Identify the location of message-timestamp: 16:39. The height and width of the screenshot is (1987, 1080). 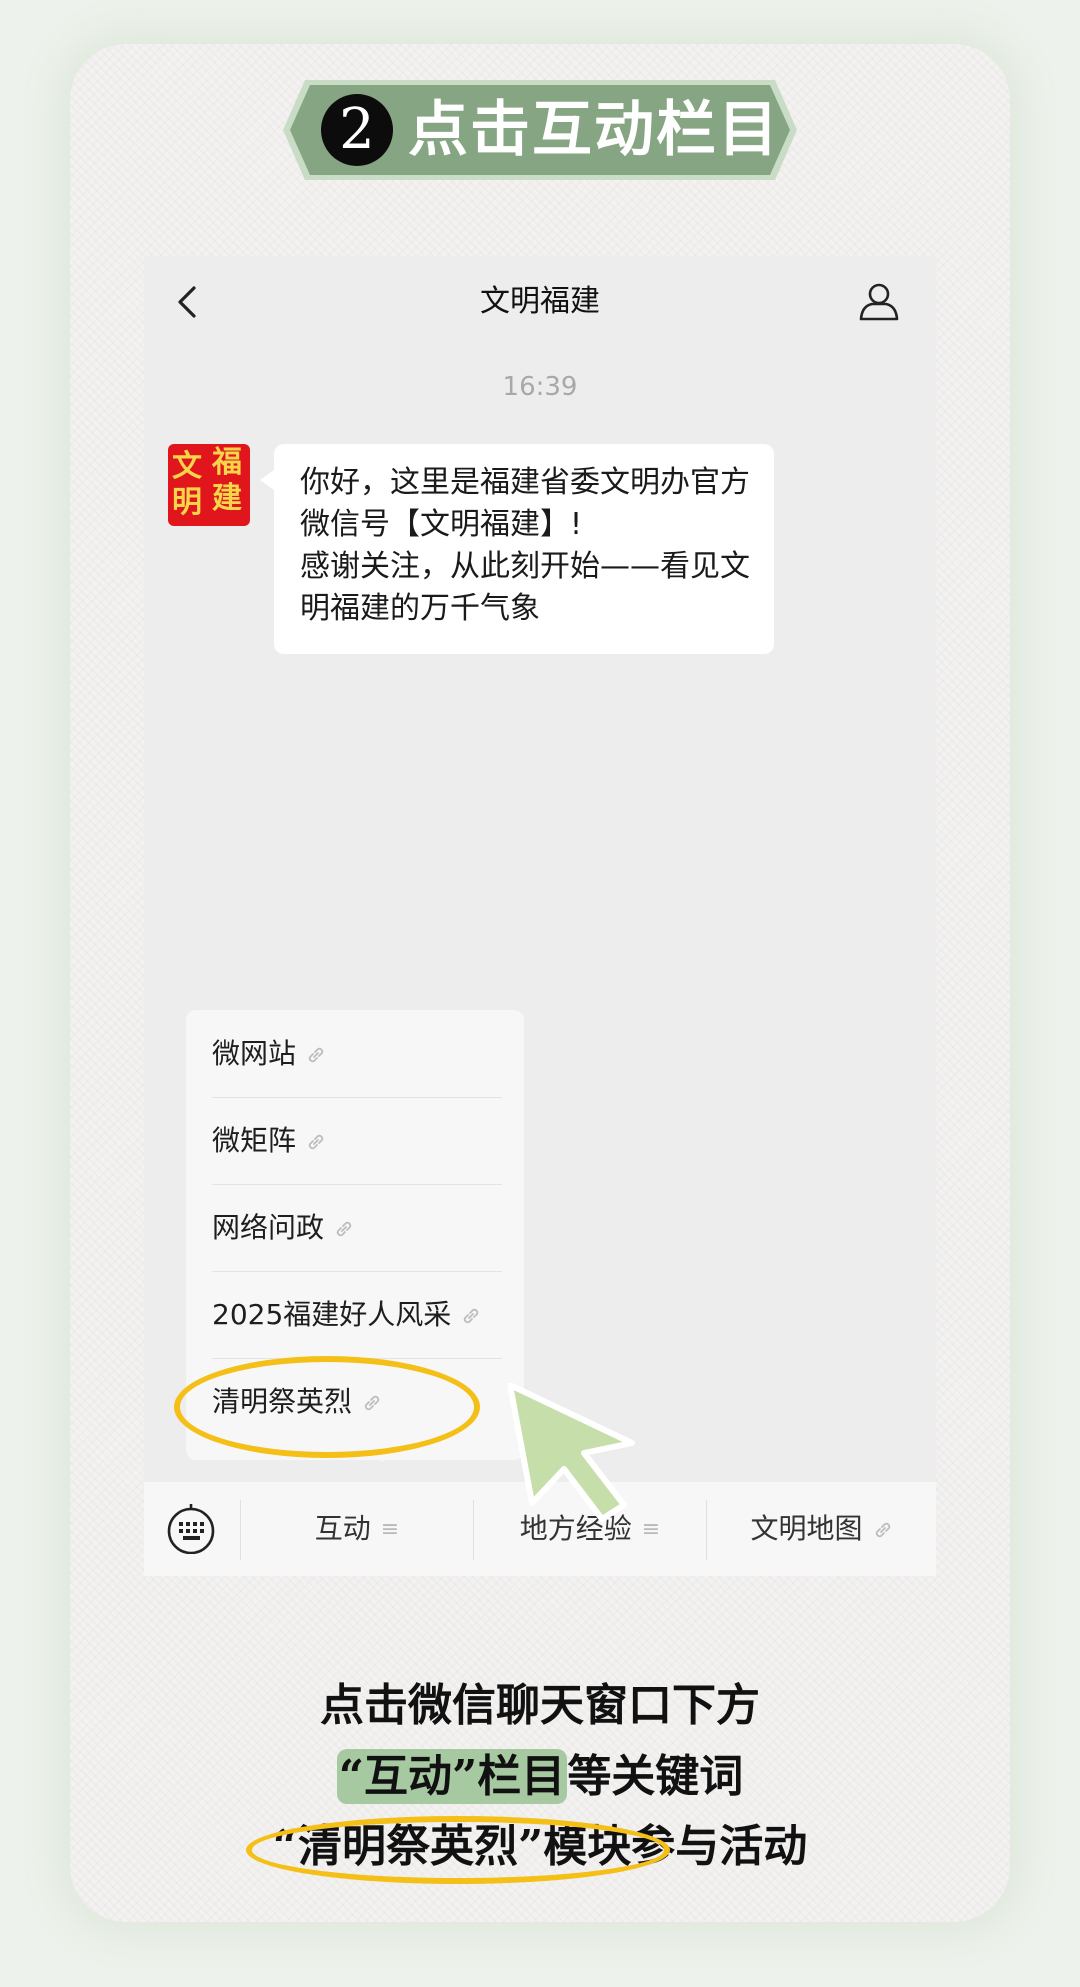
(540, 387).